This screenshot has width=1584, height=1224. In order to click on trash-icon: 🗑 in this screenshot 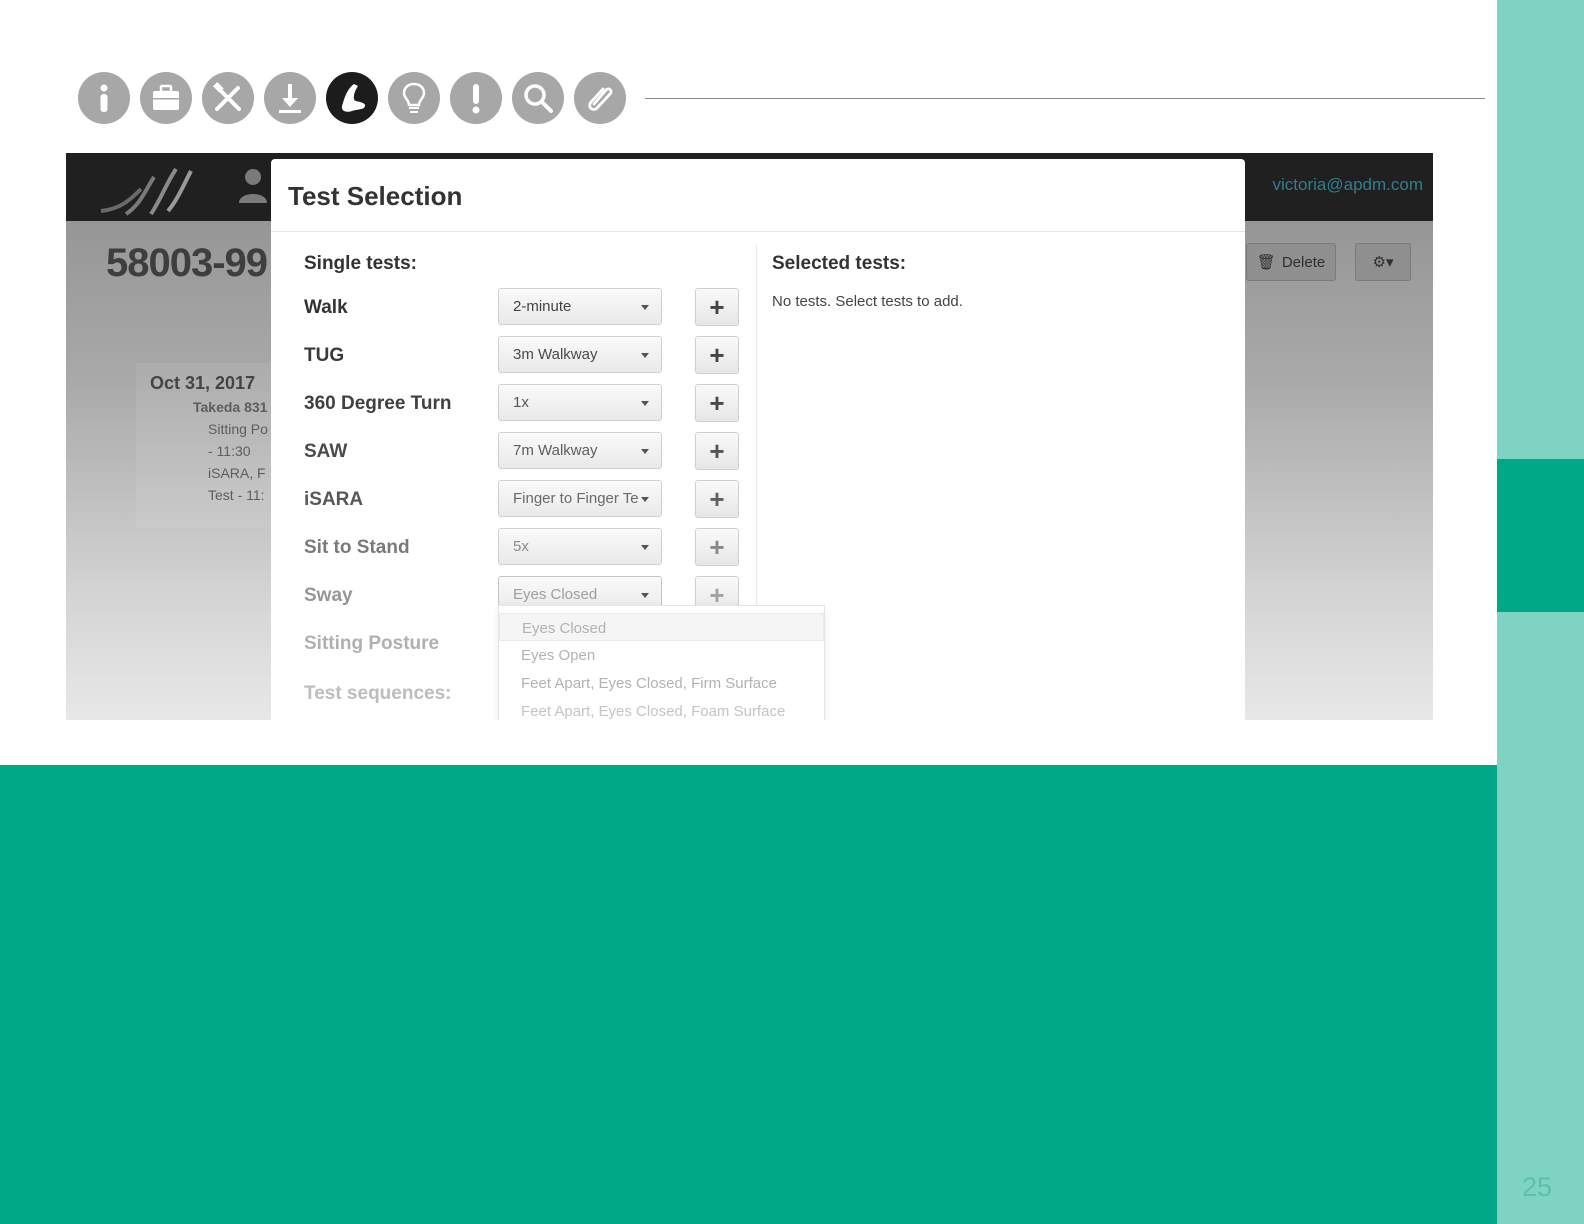, I will do `click(1266, 262)`.